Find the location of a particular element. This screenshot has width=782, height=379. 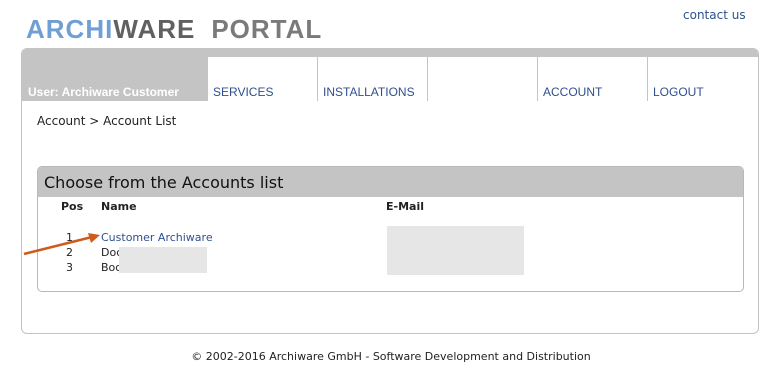

arrow-shaft is located at coordinates (60, 245).